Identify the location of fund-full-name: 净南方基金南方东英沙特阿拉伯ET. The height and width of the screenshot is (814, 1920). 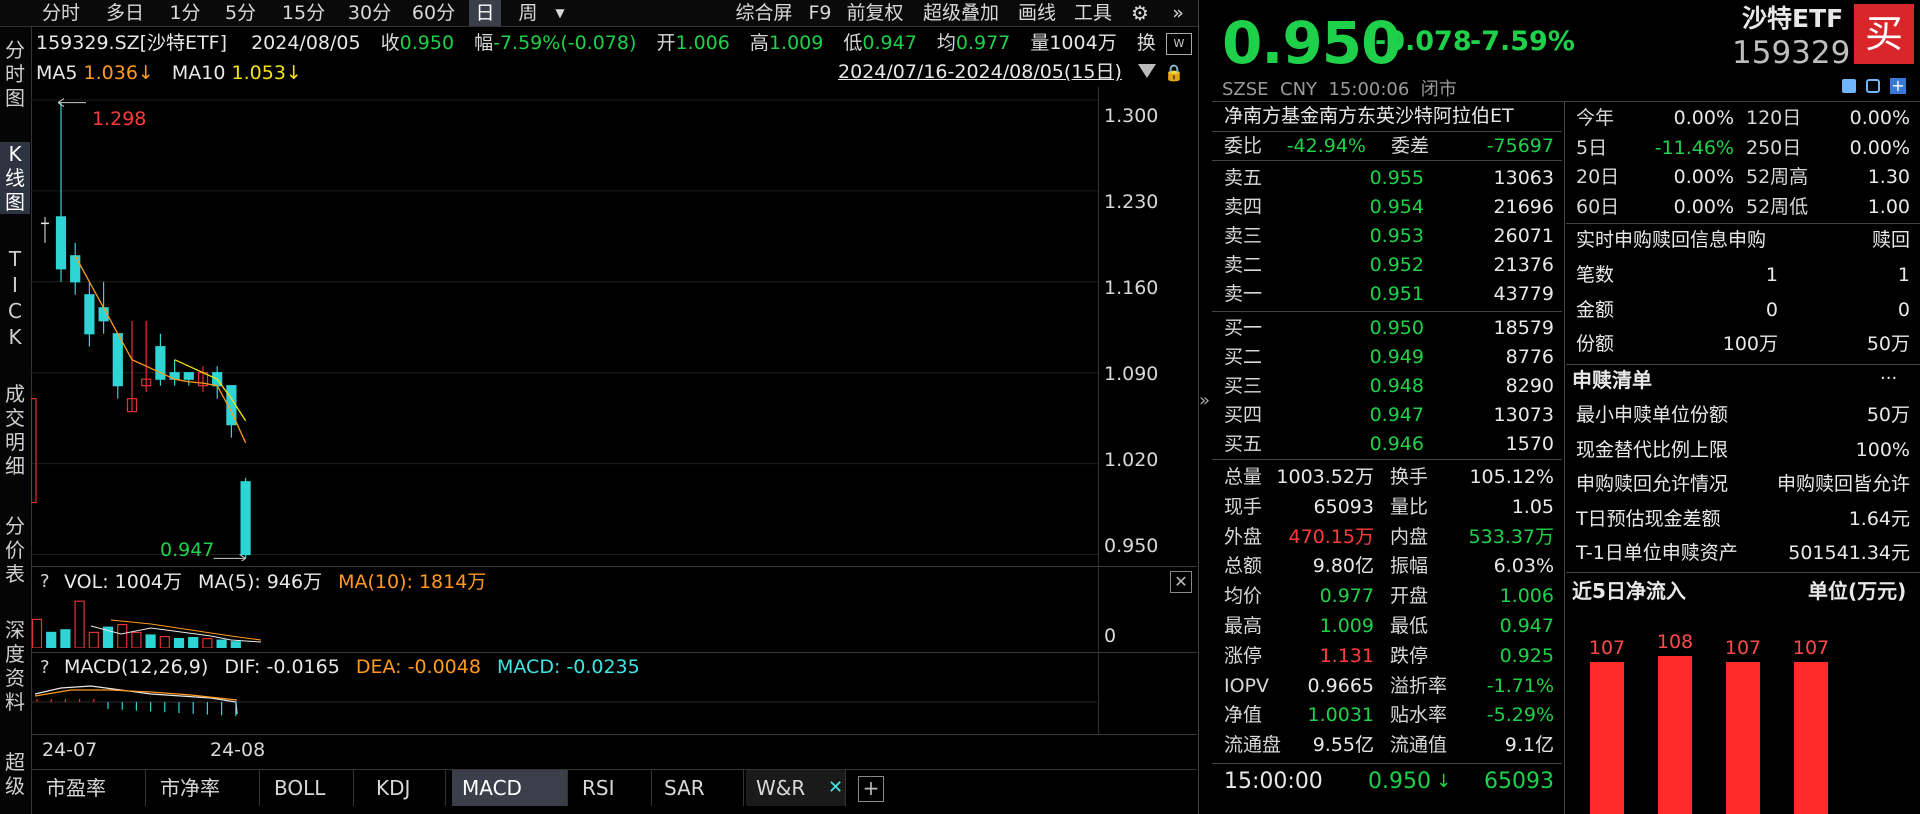
(1369, 116).